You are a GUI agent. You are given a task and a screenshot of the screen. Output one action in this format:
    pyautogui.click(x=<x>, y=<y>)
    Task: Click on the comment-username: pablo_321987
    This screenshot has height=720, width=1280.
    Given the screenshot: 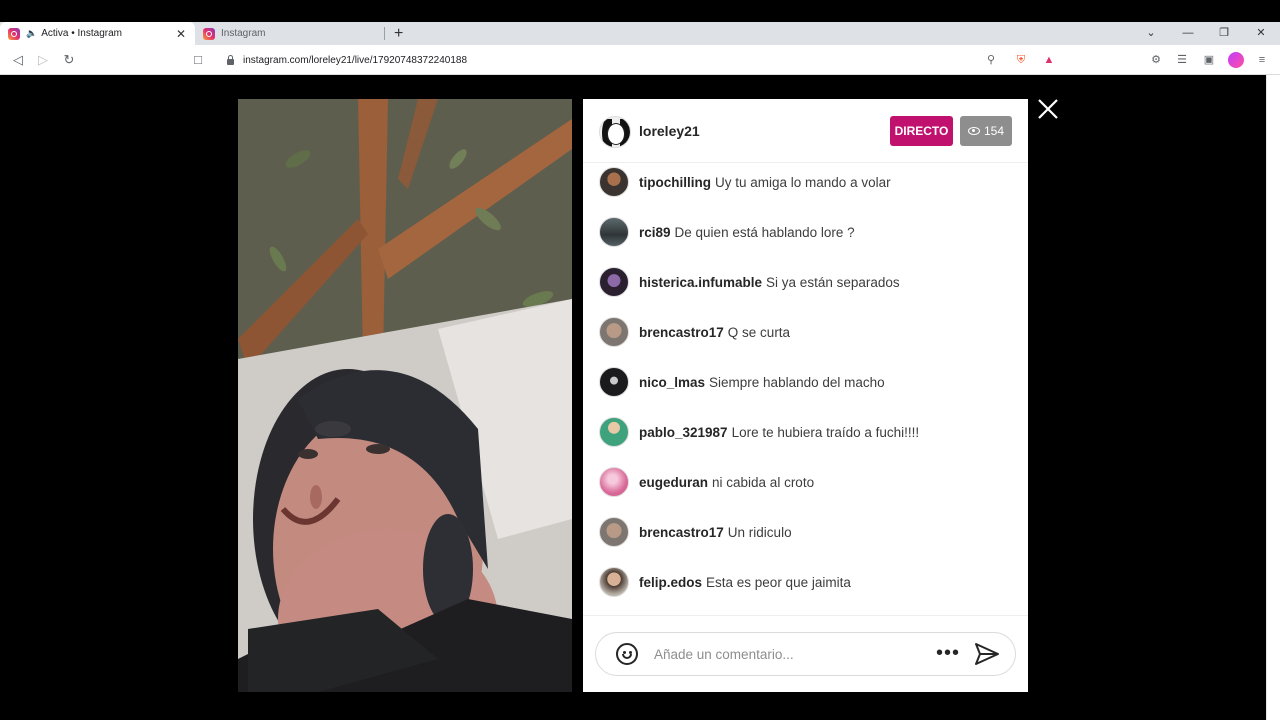 What is the action you would take?
    pyautogui.click(x=683, y=432)
    